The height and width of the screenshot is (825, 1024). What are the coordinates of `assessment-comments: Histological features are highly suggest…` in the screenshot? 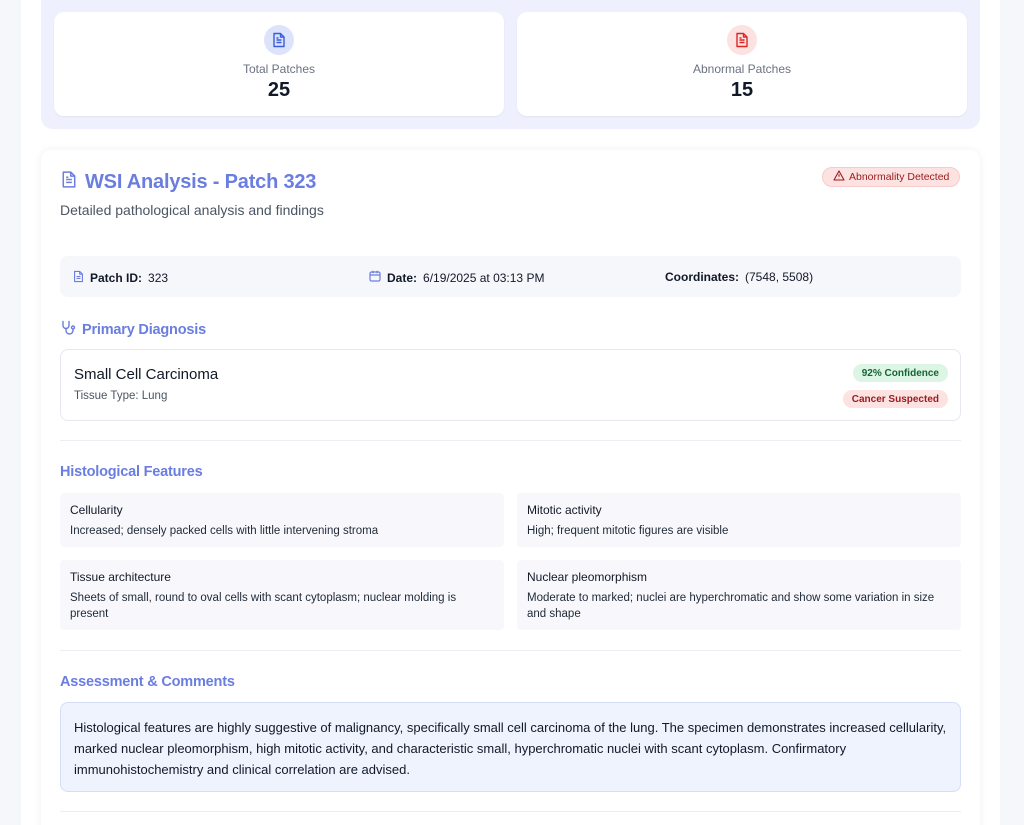 It's located at (510, 747).